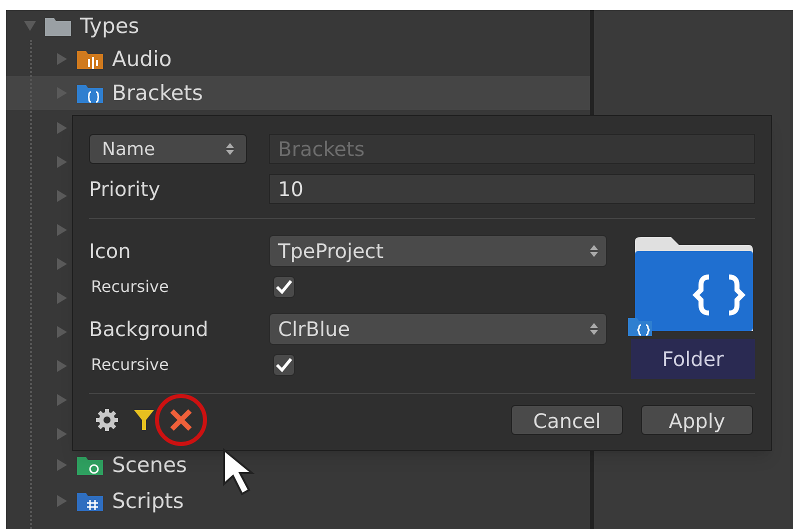 The image size is (793, 529). What do you see at coordinates (438, 251) in the screenshot?
I see `dropdown: TpeProject` at bounding box center [438, 251].